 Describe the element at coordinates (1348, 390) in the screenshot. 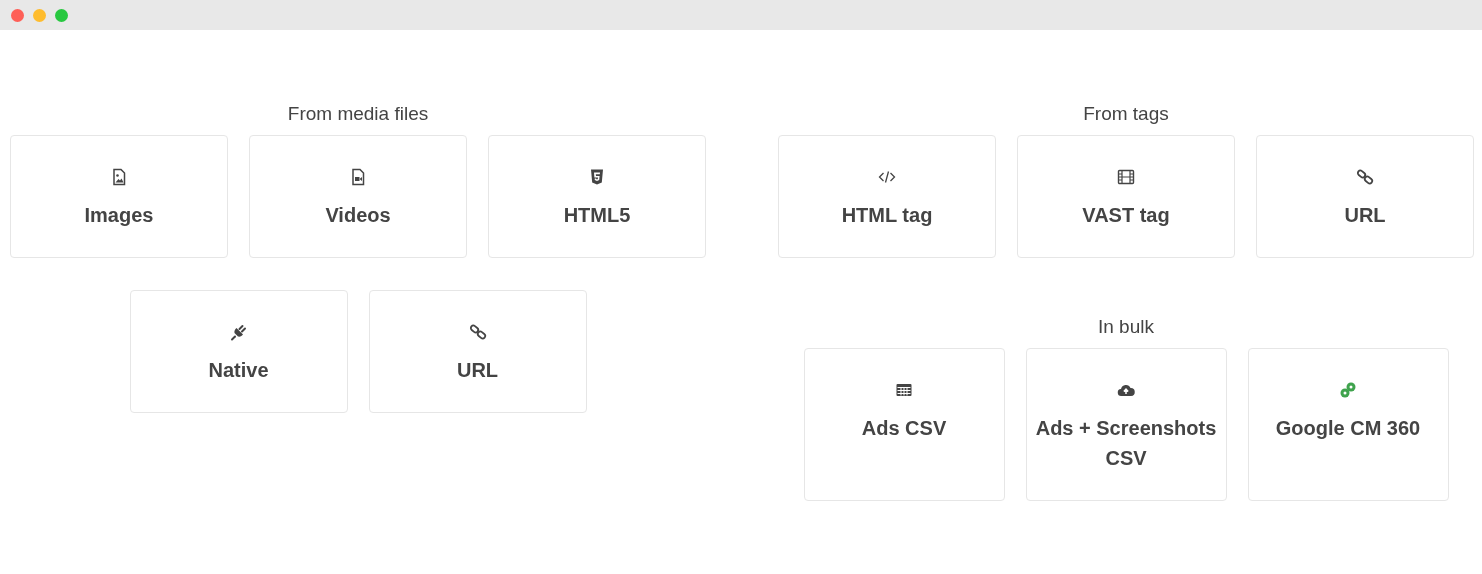

I see `rings-icon` at that location.